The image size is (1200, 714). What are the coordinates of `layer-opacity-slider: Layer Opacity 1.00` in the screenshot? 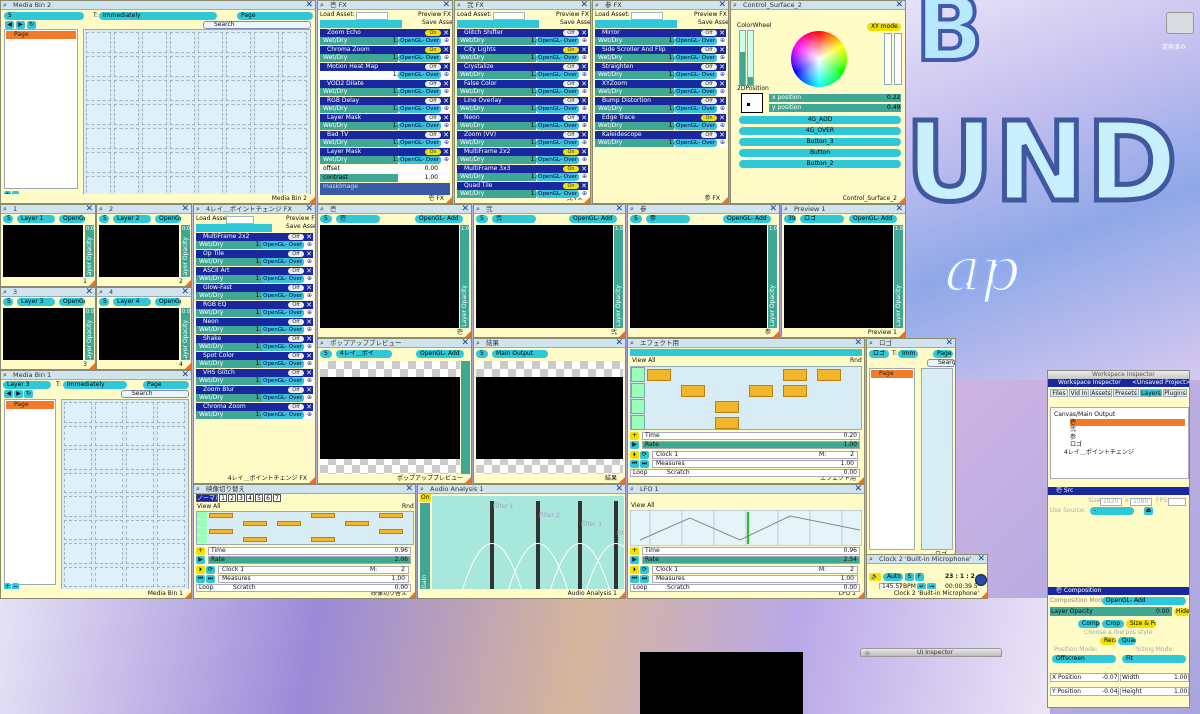 It's located at (899, 277).